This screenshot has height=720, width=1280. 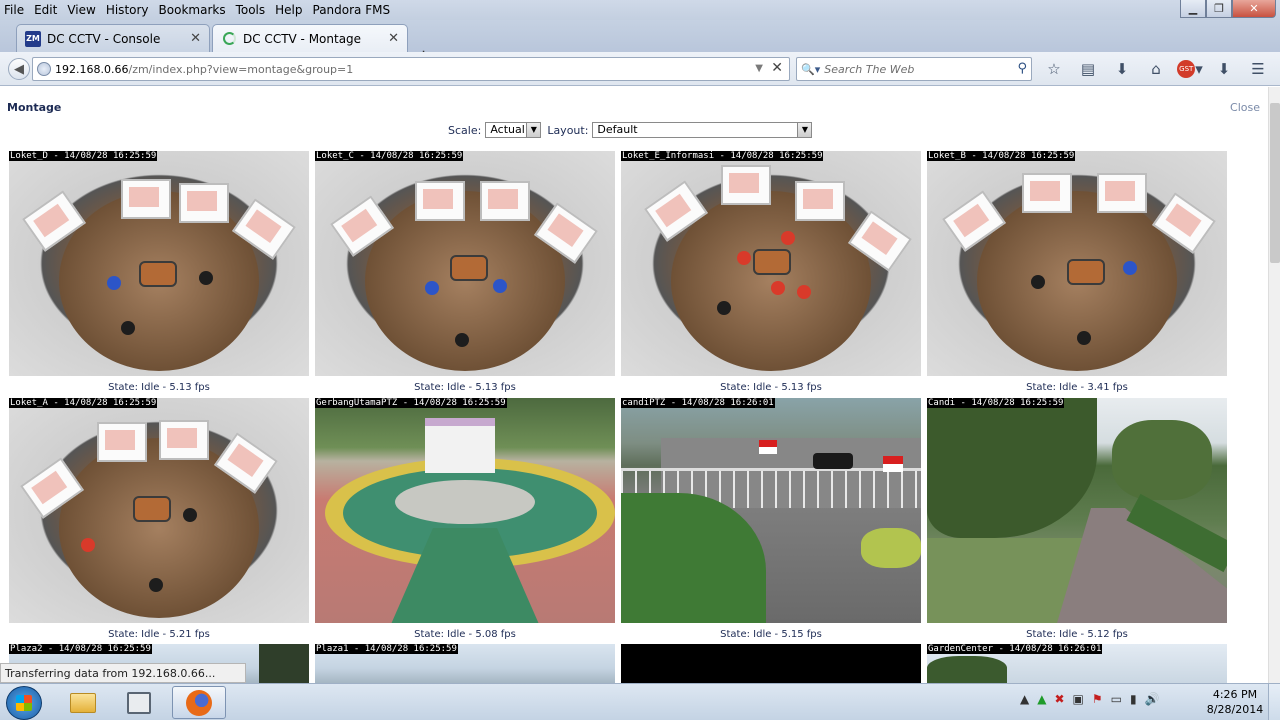 I want to click on monitor-offline, so click(x=771, y=663).